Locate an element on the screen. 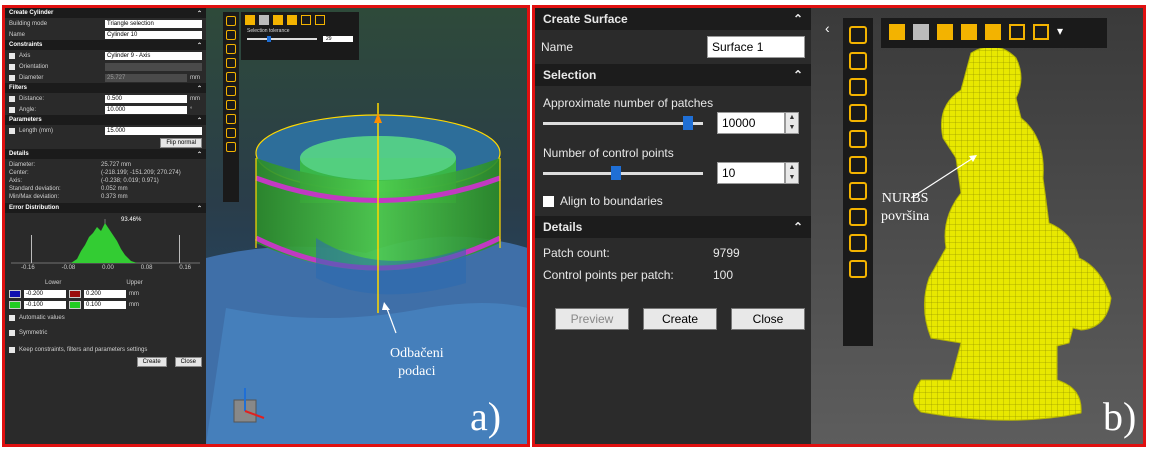 This screenshot has width=1149, height=450. discarded-data-annotation: Odbačeni podaci is located at coordinates (417, 362).